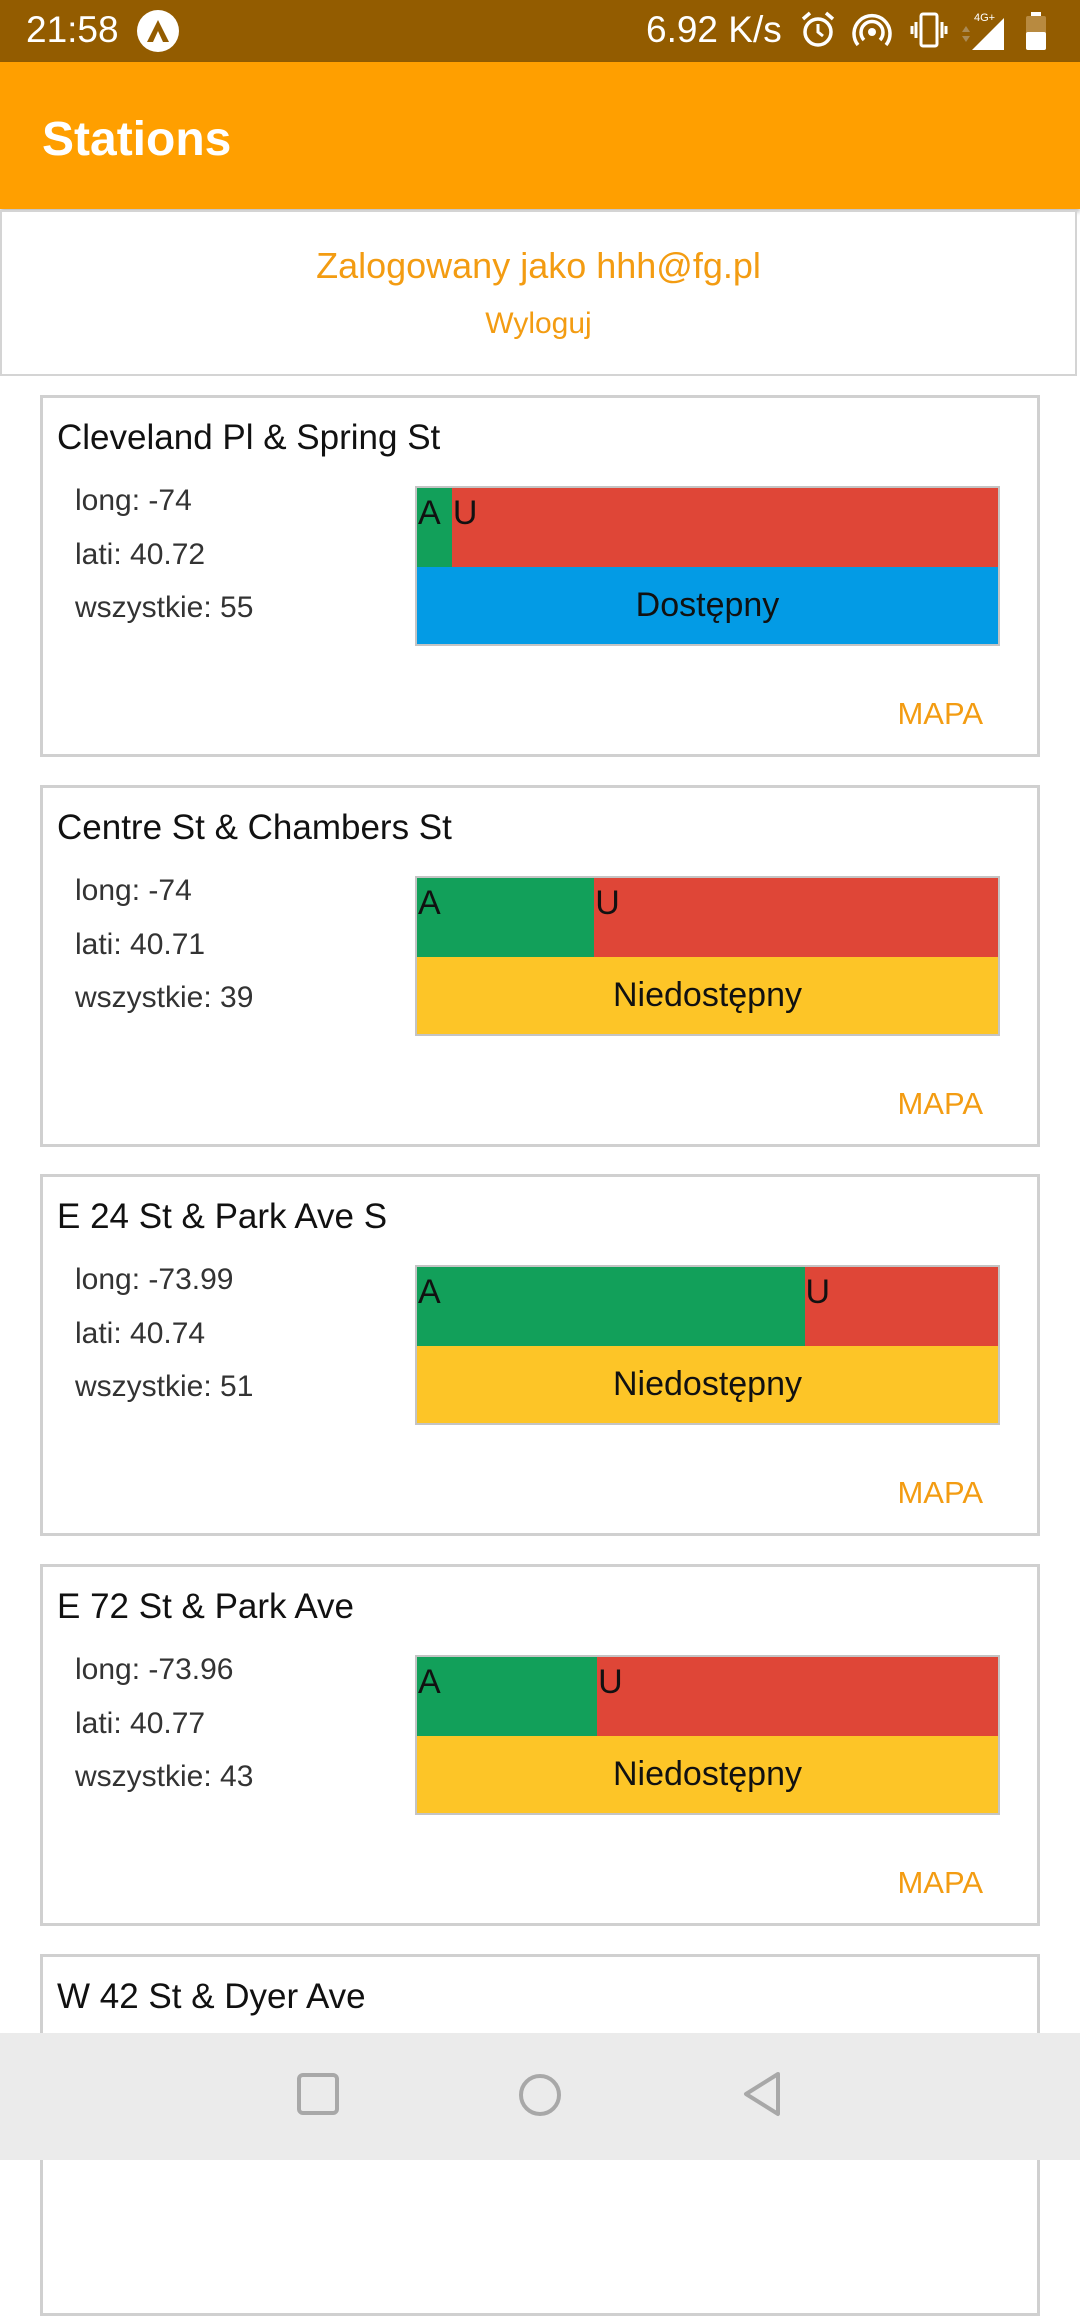 Image resolution: width=1080 pixels, height=2316 pixels. Describe the element at coordinates (140, 944) in the screenshot. I see `latitude-text: lati: 40.71` at that location.